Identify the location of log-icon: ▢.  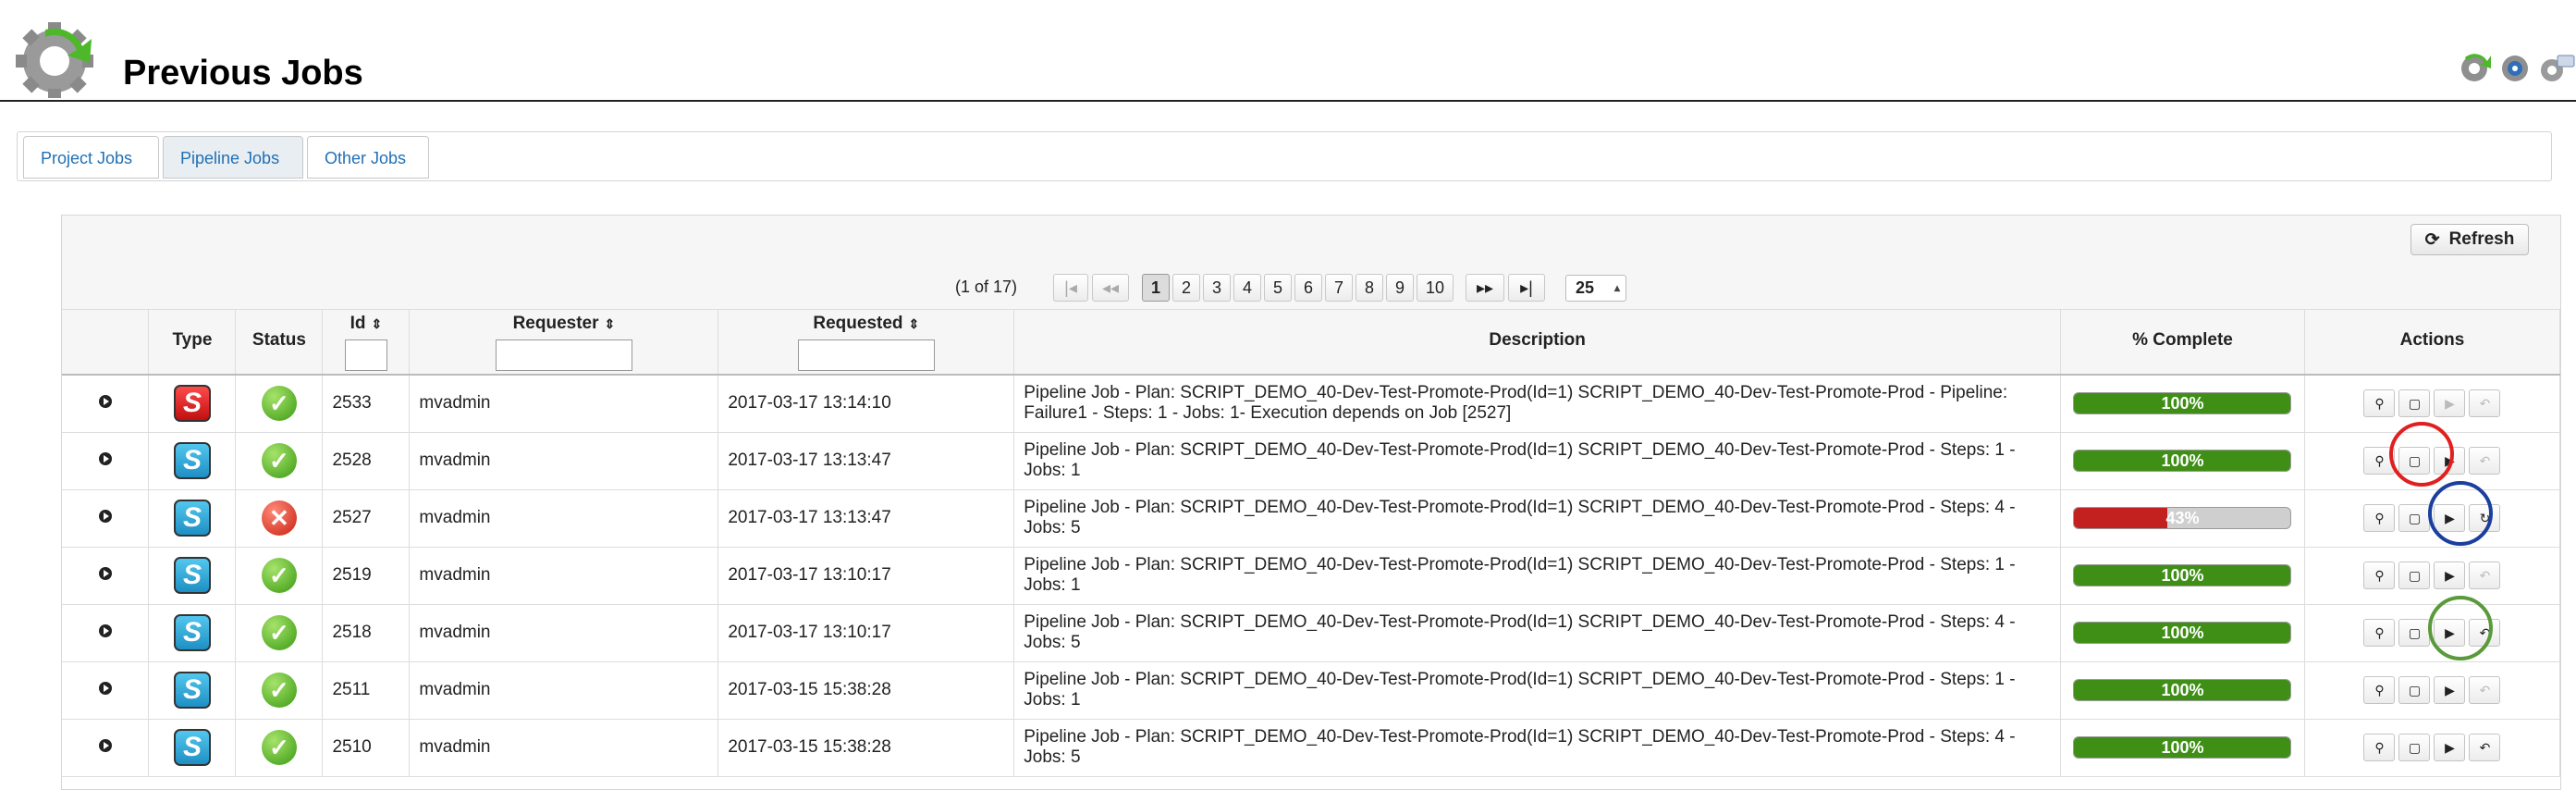
(2415, 575).